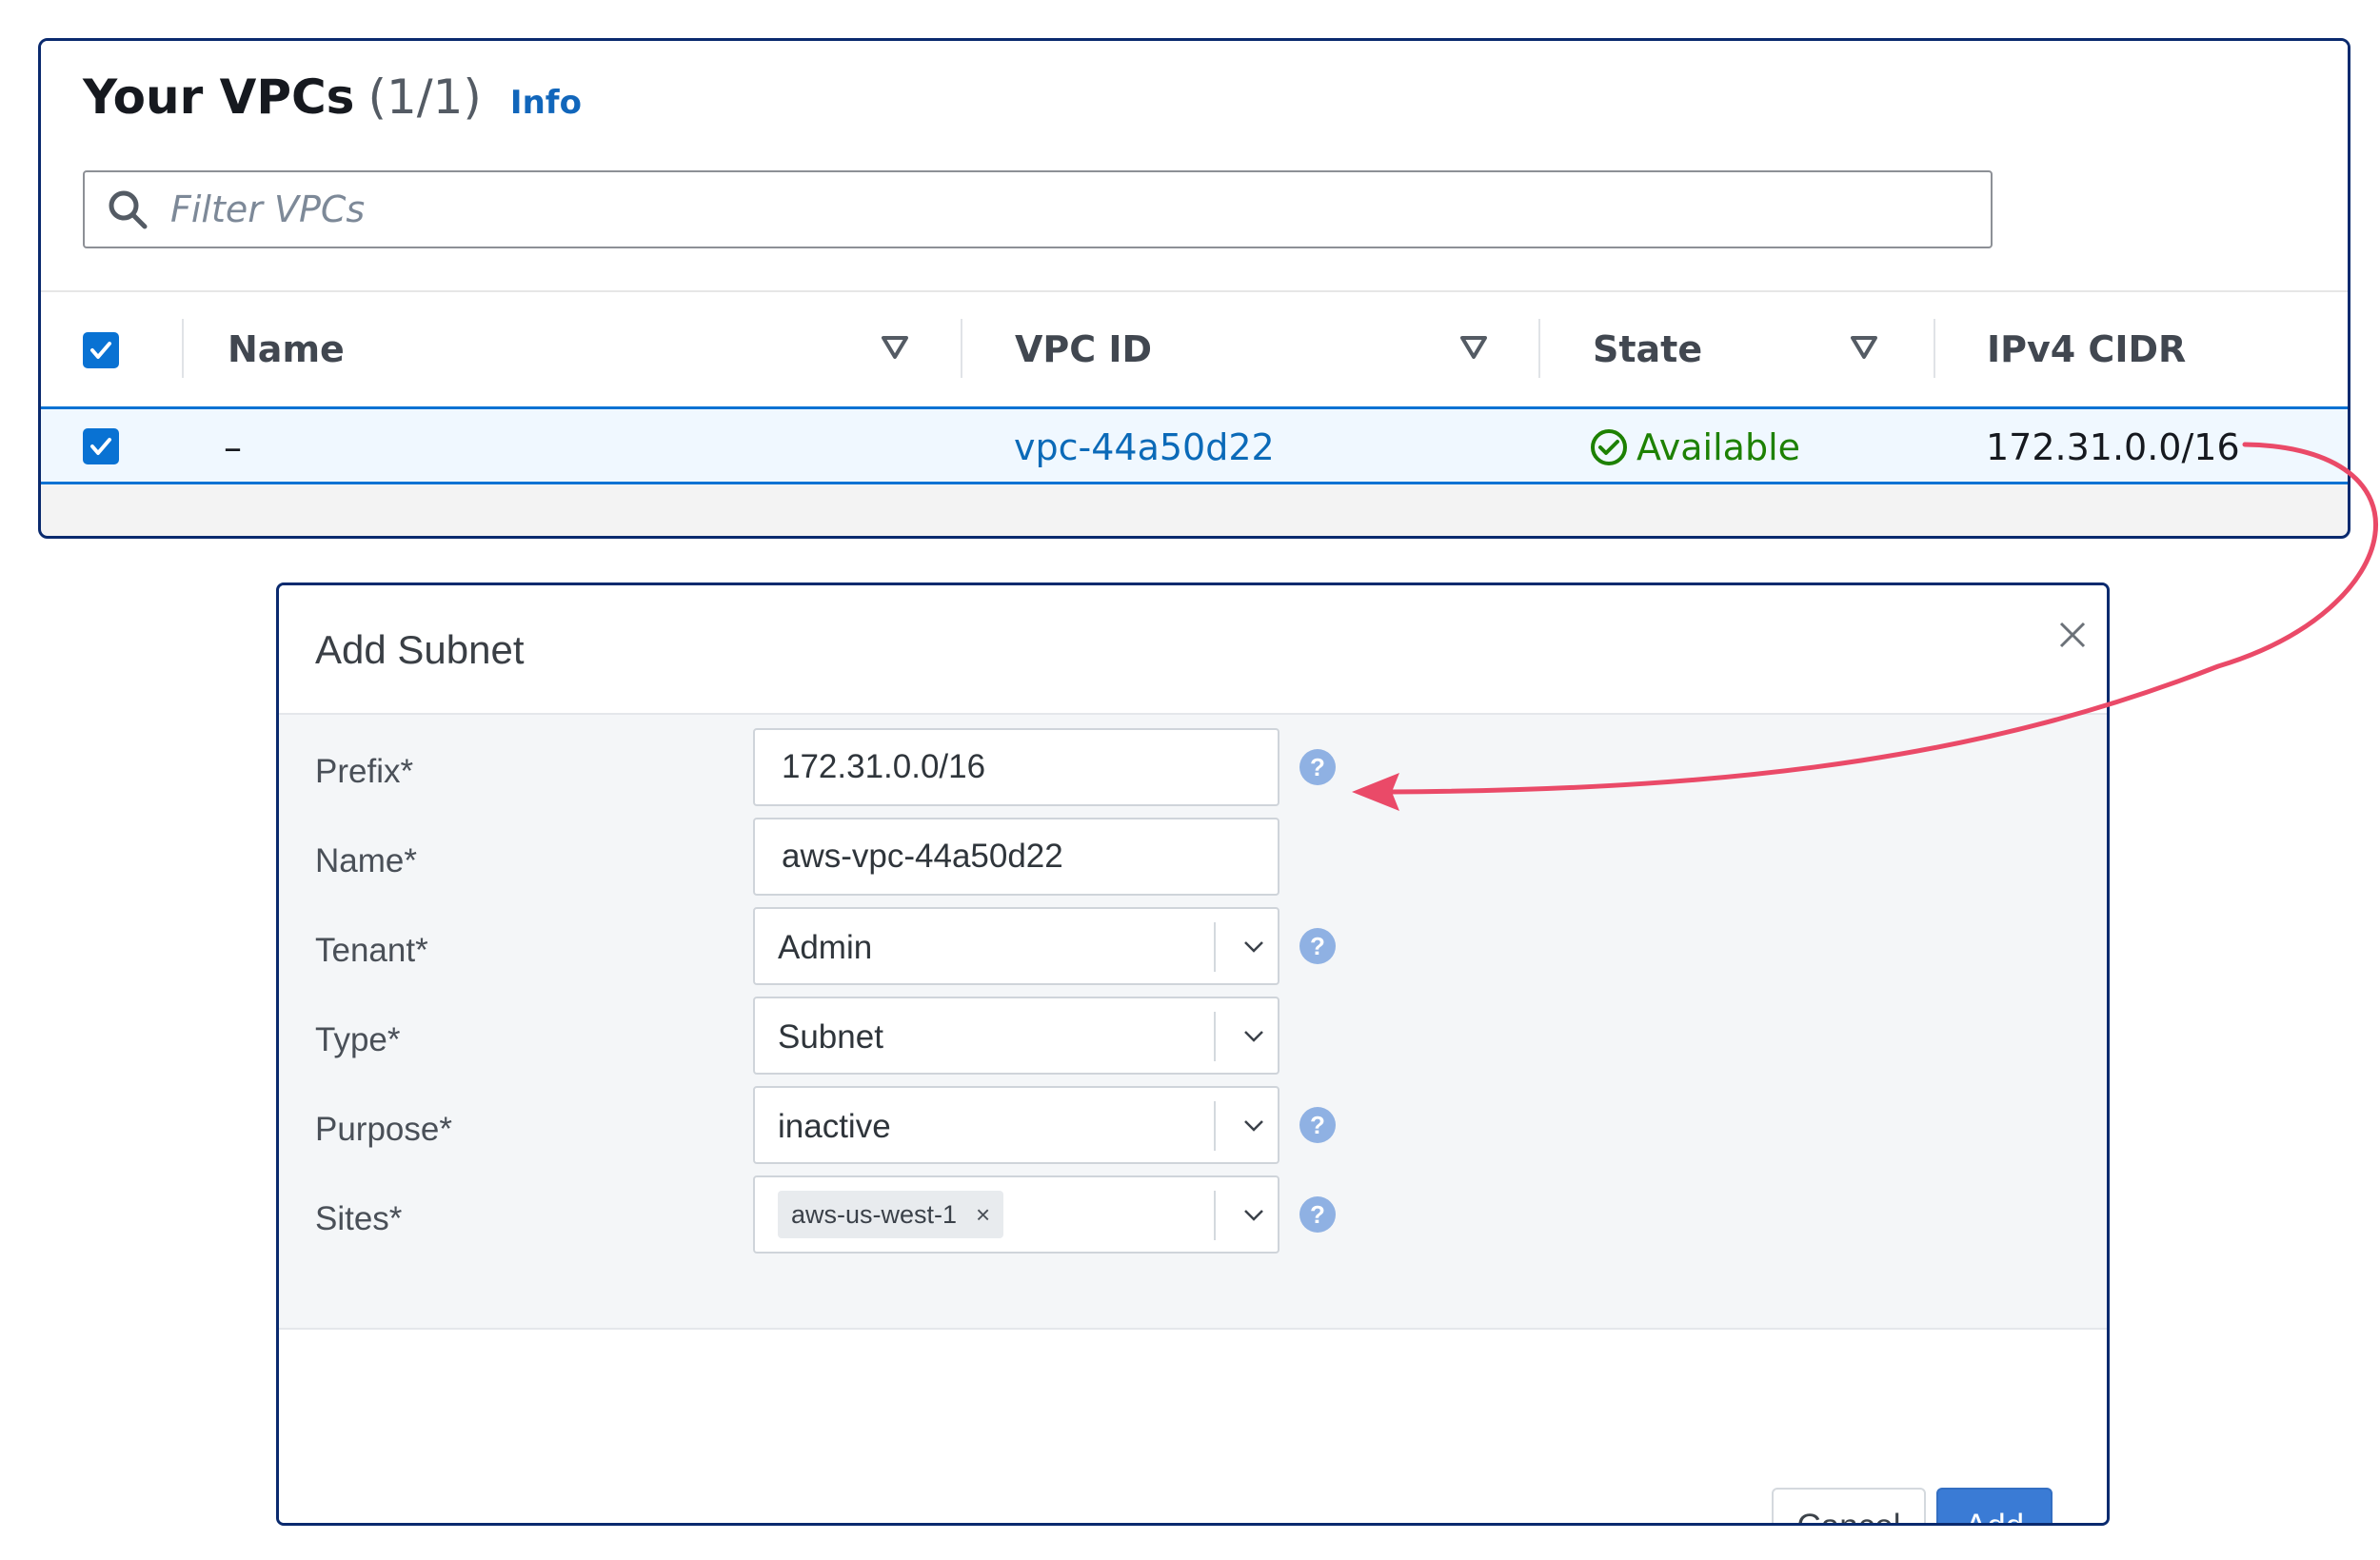 The width and height of the screenshot is (2380, 1560). I want to click on check-circle-icon, so click(1609, 447).